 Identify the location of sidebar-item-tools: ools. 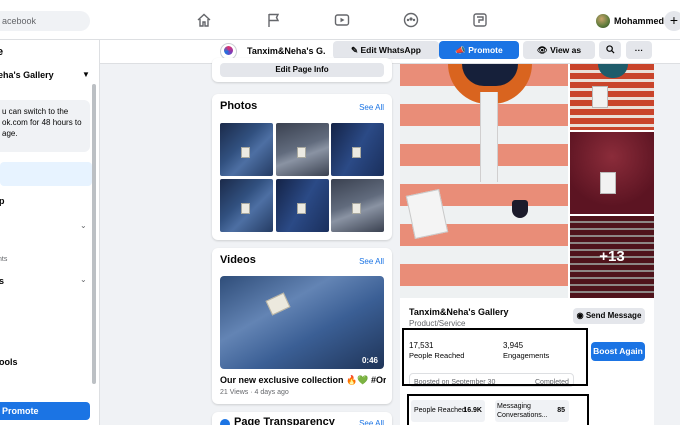
(9, 362).